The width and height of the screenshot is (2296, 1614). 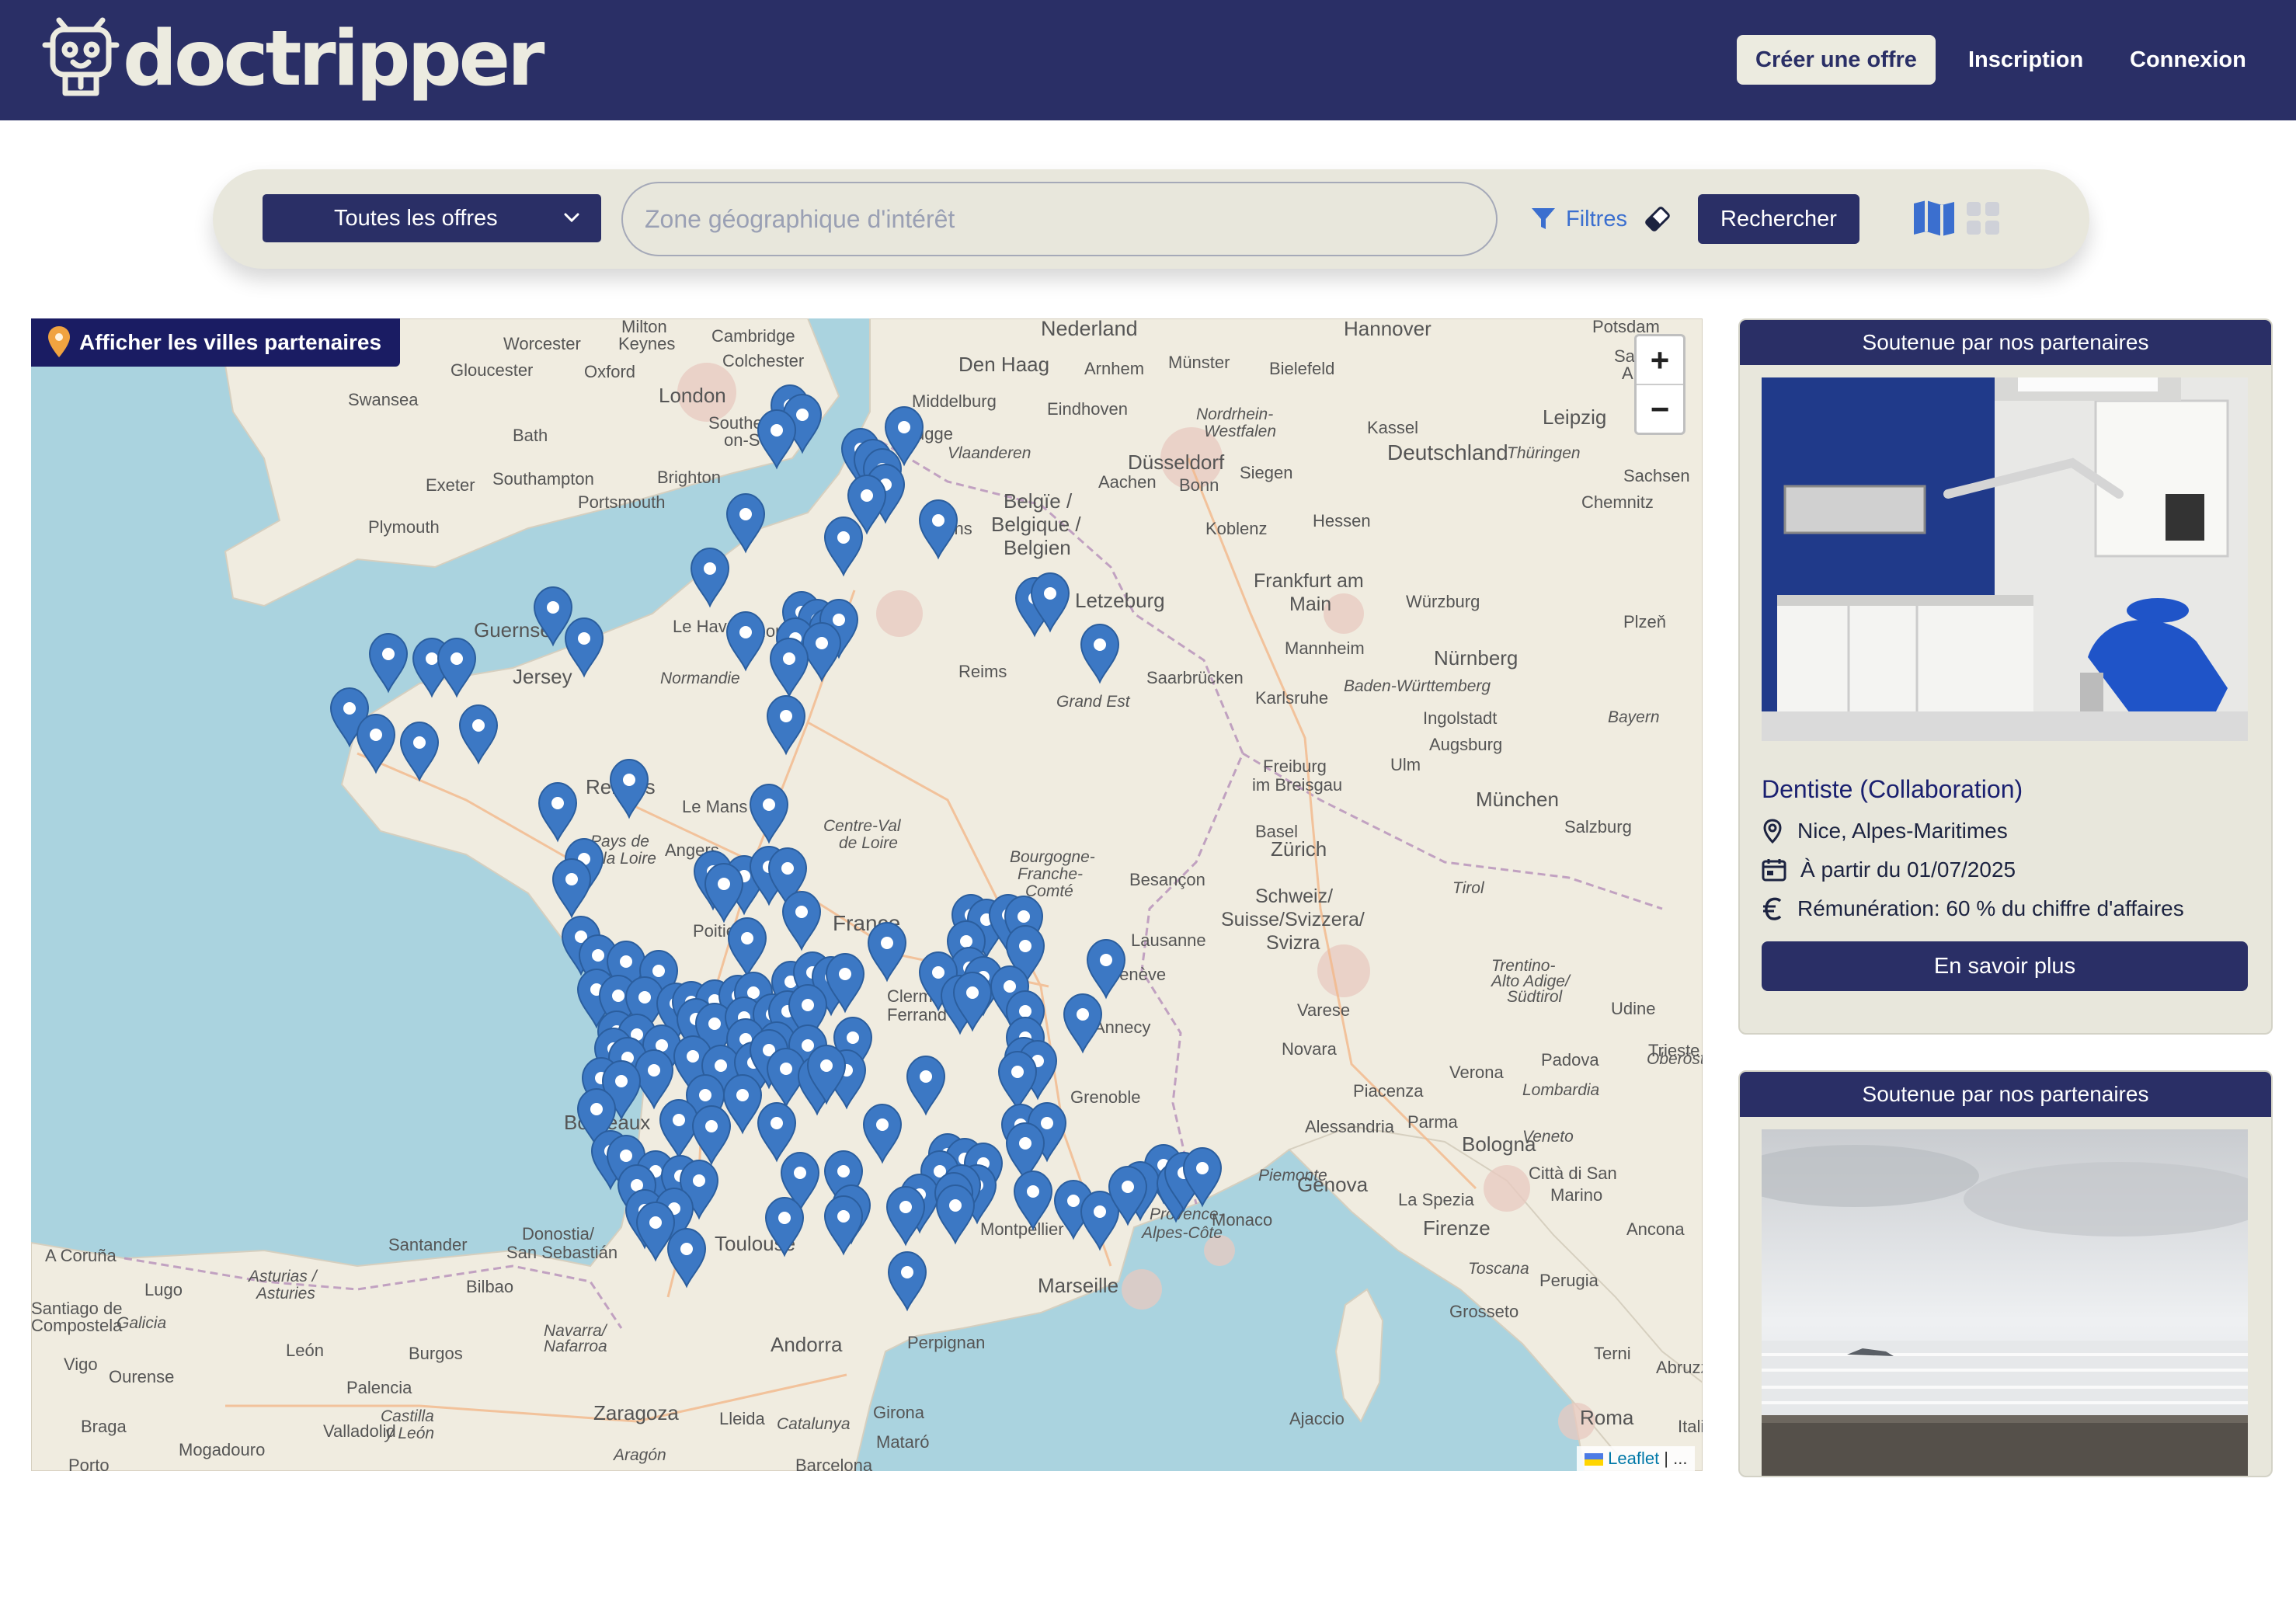 What do you see at coordinates (692, 395) in the screenshot?
I see `svg-text: London` at bounding box center [692, 395].